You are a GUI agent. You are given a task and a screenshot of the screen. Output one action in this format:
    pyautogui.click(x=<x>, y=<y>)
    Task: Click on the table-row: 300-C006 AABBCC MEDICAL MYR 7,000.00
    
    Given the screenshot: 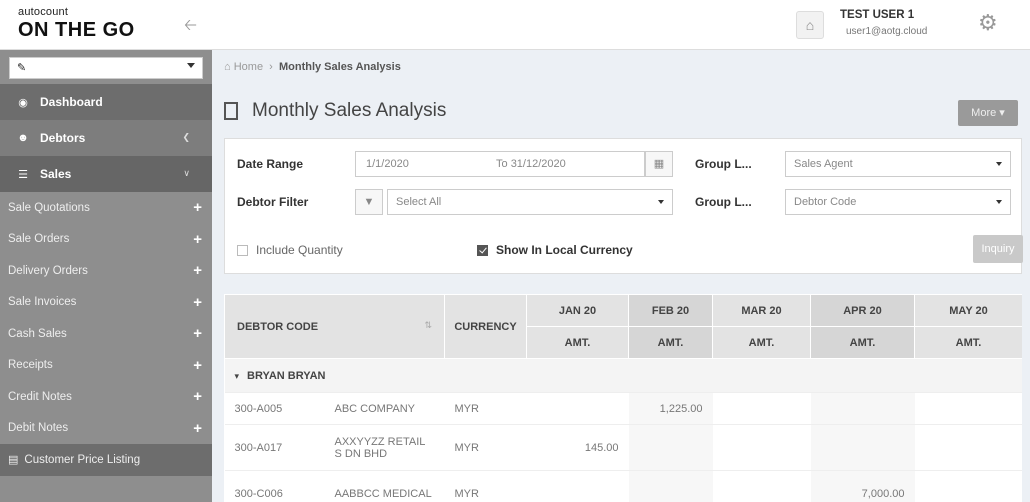 What is the action you would take?
    pyautogui.click(x=623, y=486)
    